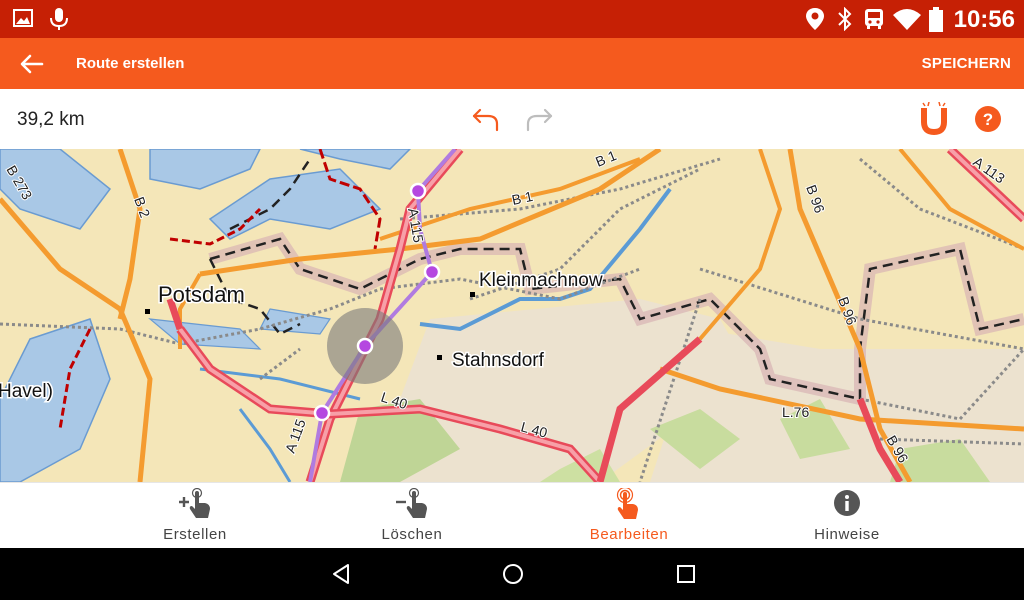  What do you see at coordinates (142, 207) in the screenshot?
I see `road-label: B 2` at bounding box center [142, 207].